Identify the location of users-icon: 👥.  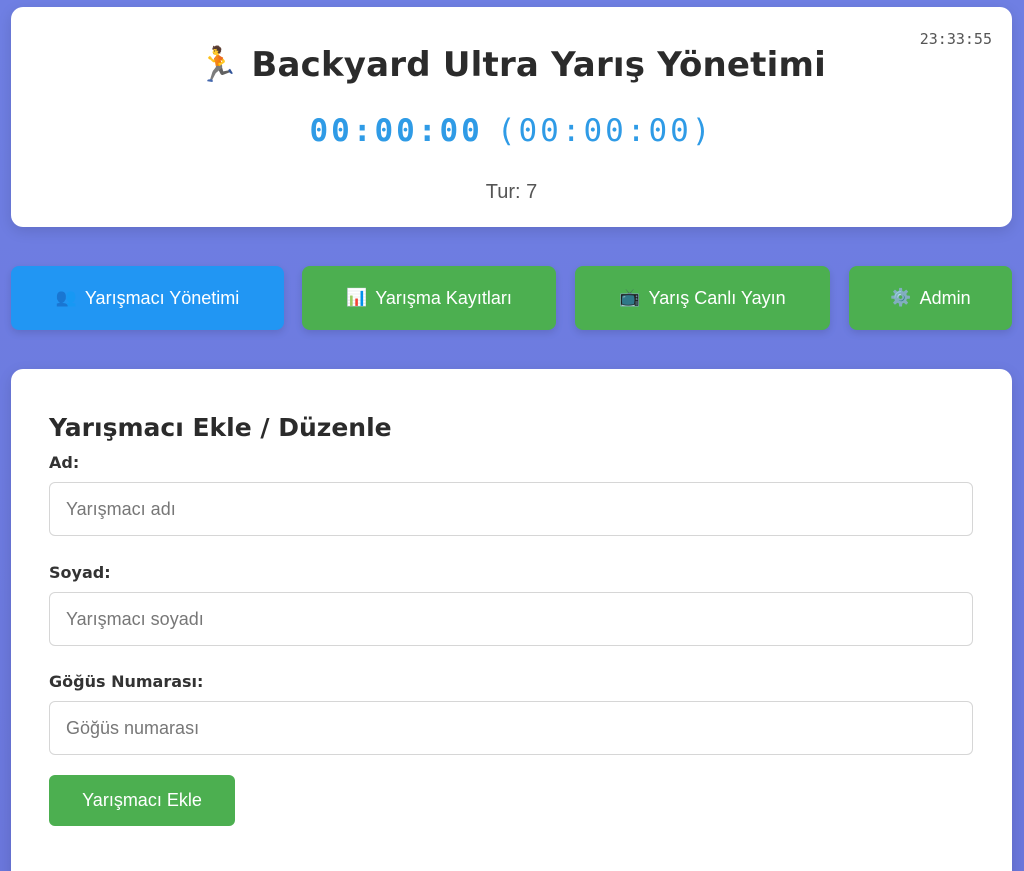
(66, 297).